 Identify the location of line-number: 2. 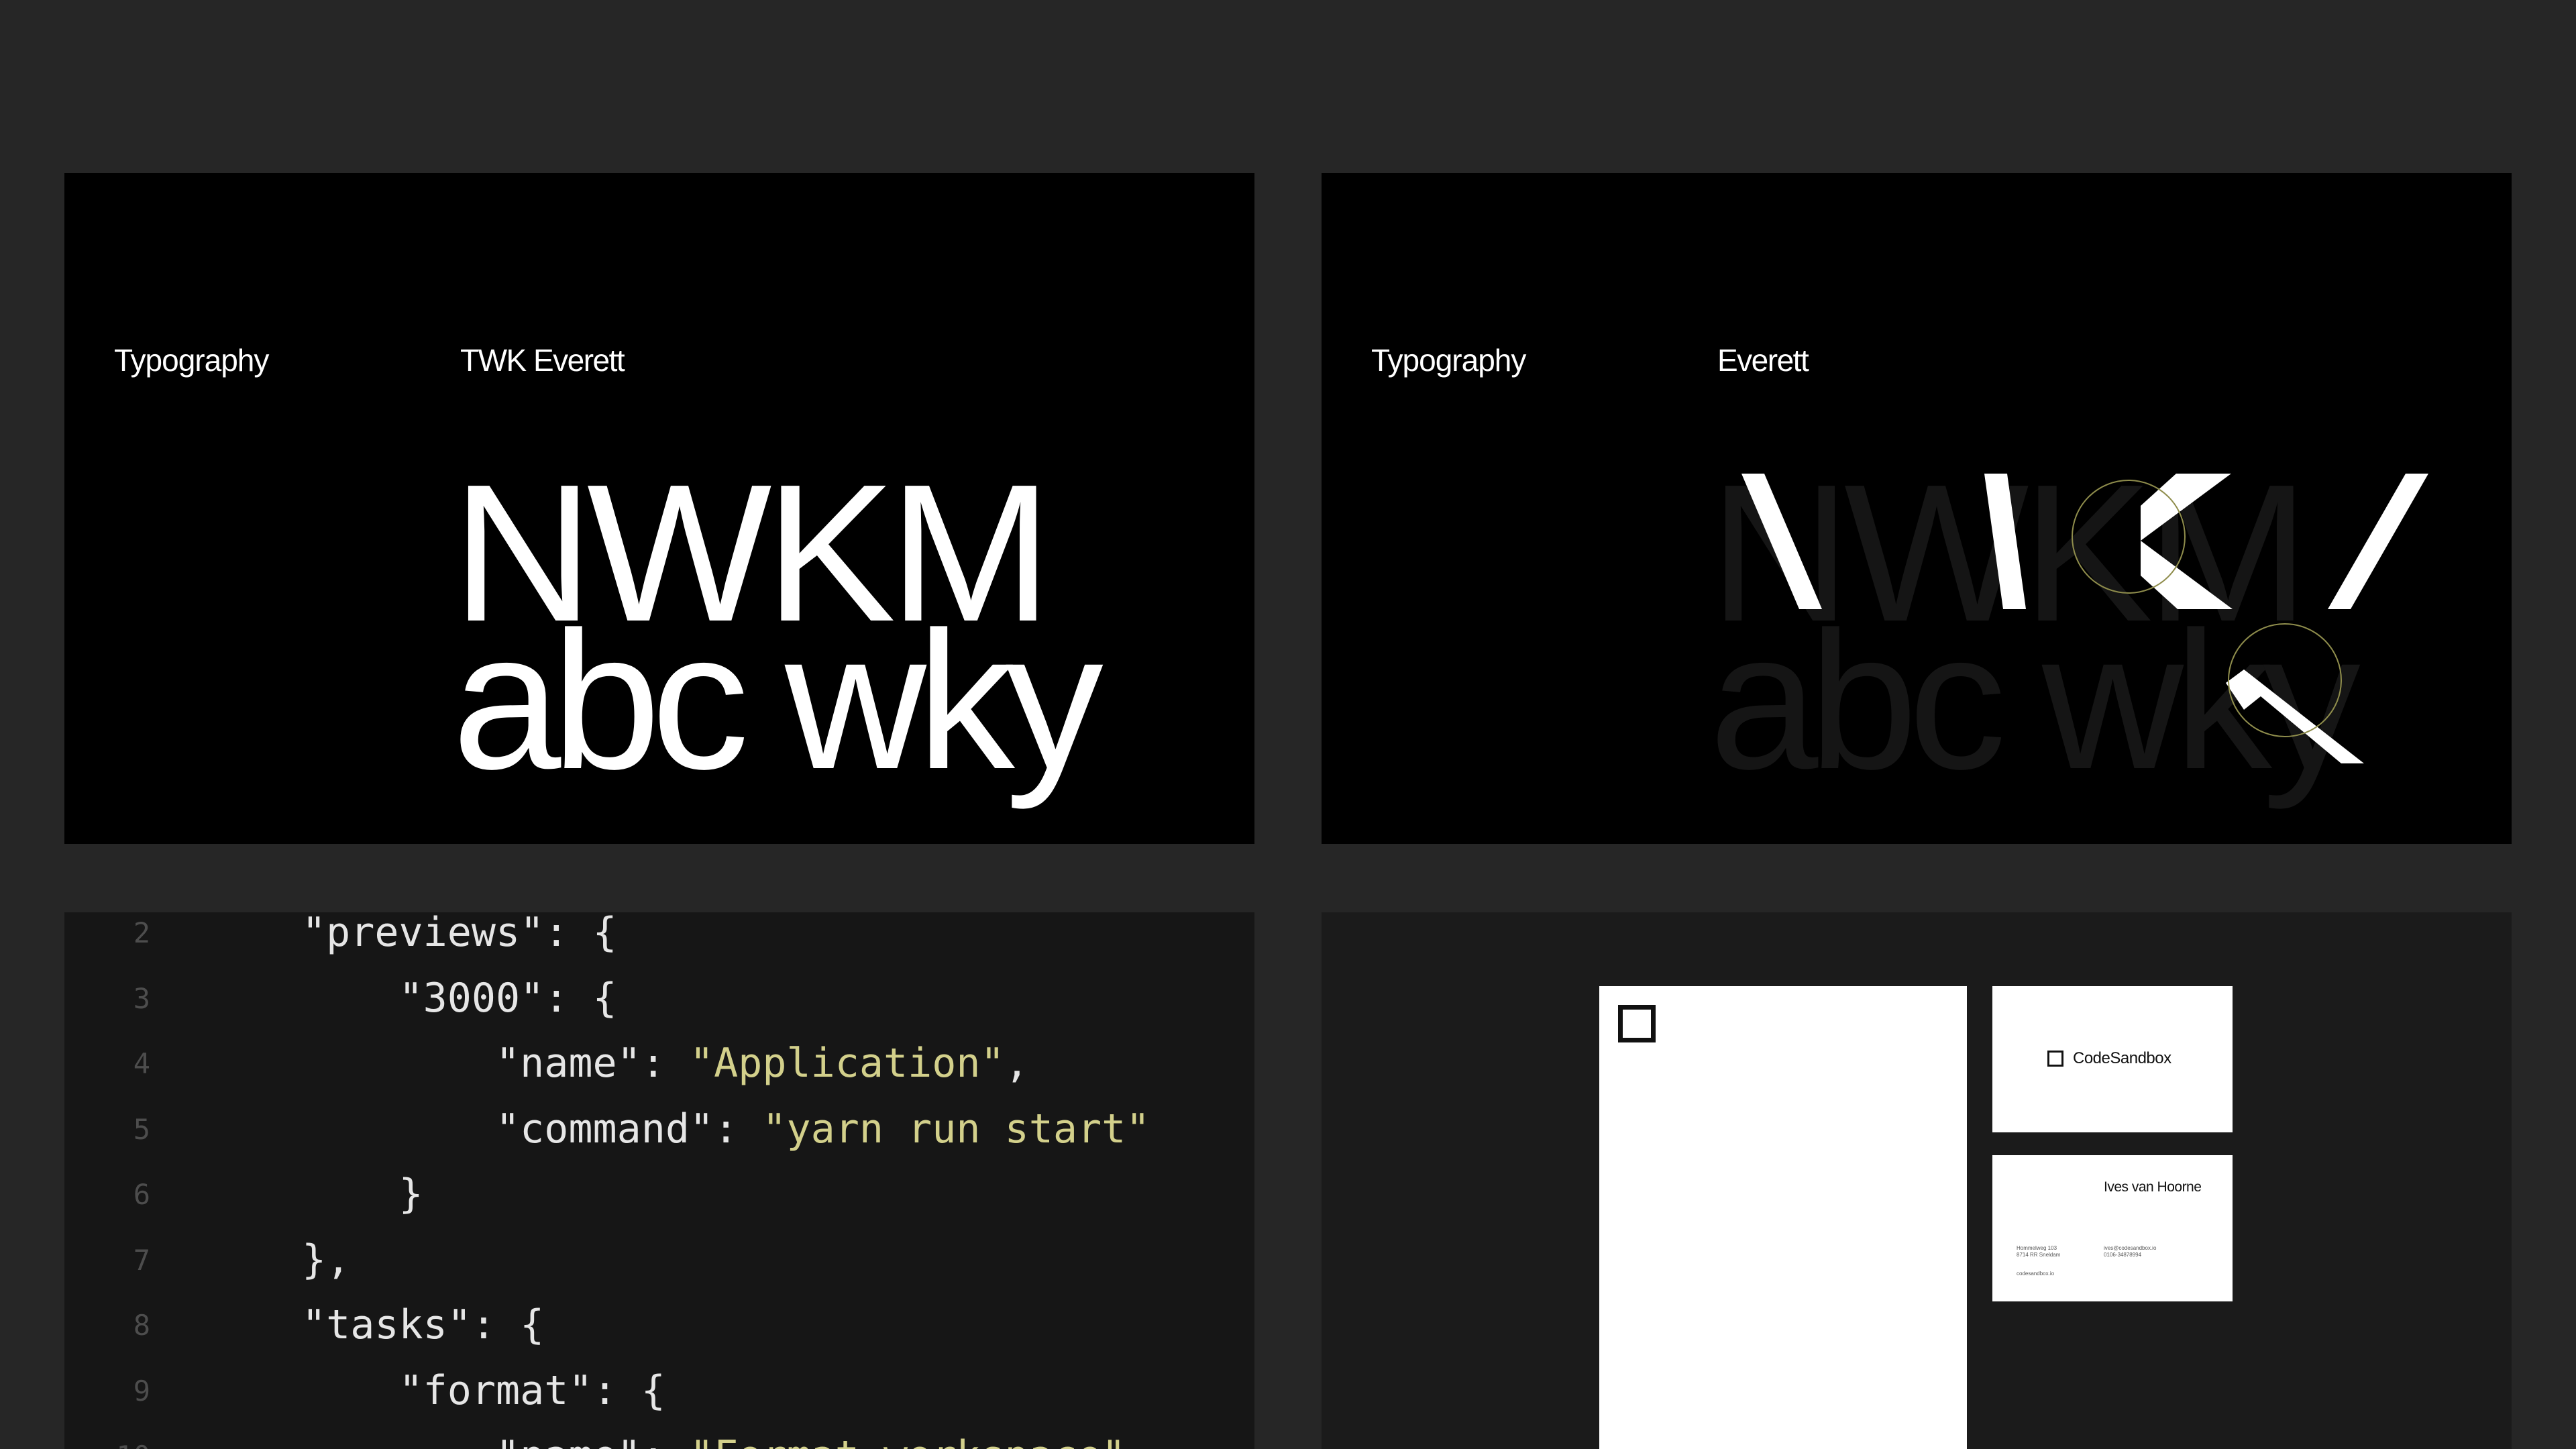
(141, 932).